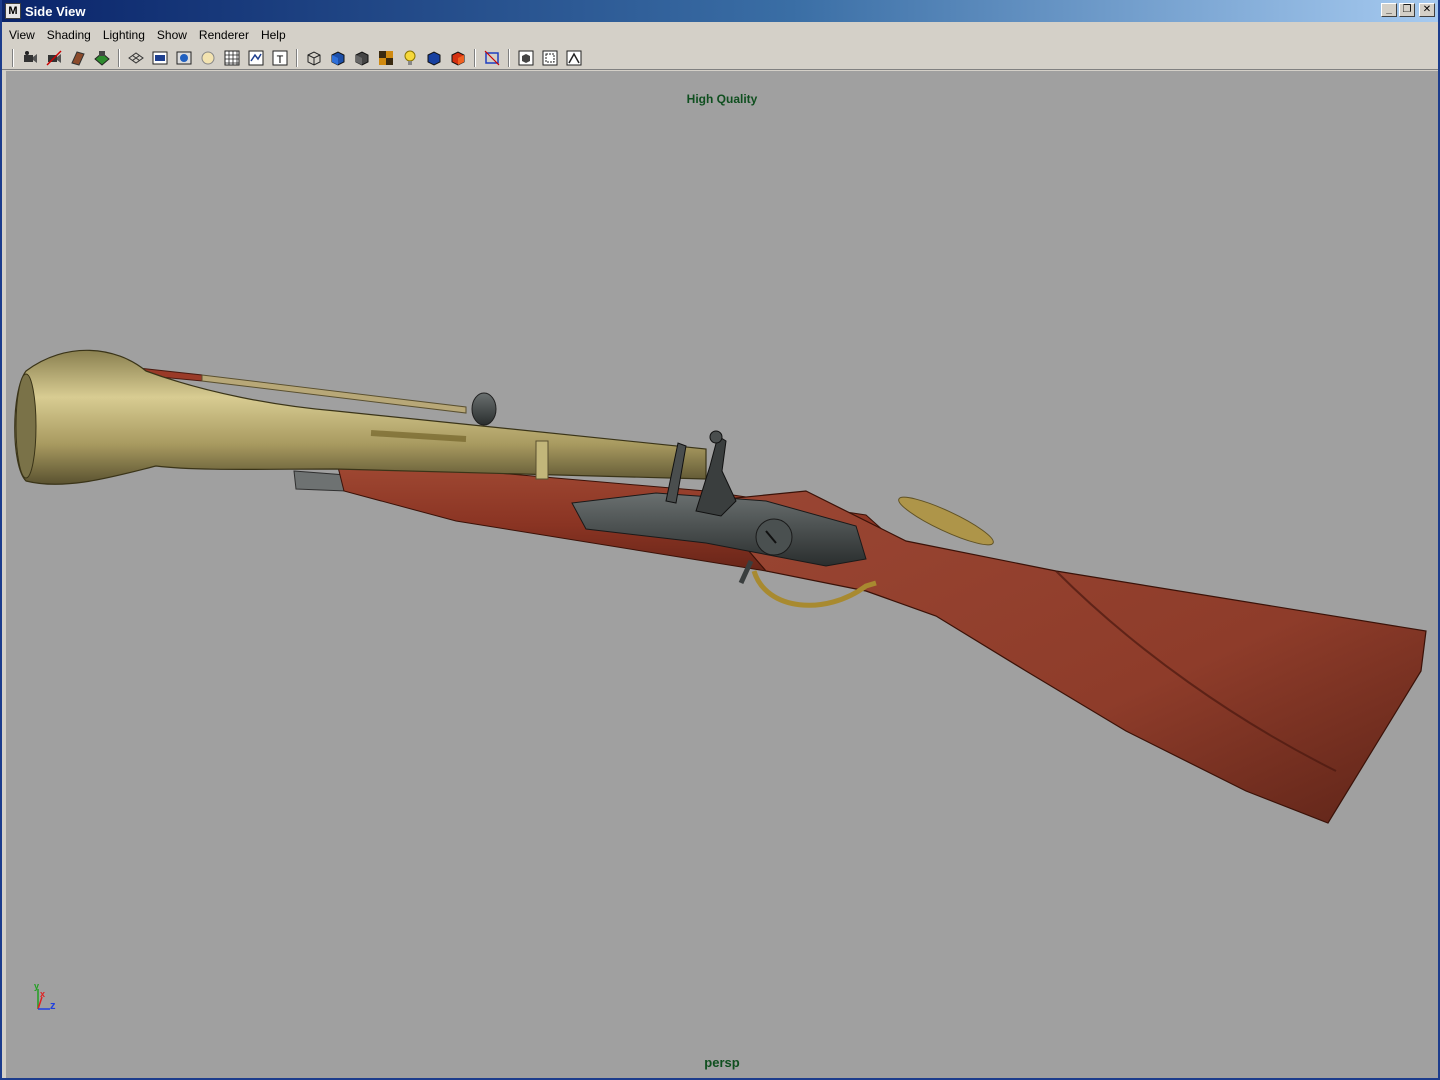  What do you see at coordinates (21, 35) in the screenshot?
I see `menu-view: View` at bounding box center [21, 35].